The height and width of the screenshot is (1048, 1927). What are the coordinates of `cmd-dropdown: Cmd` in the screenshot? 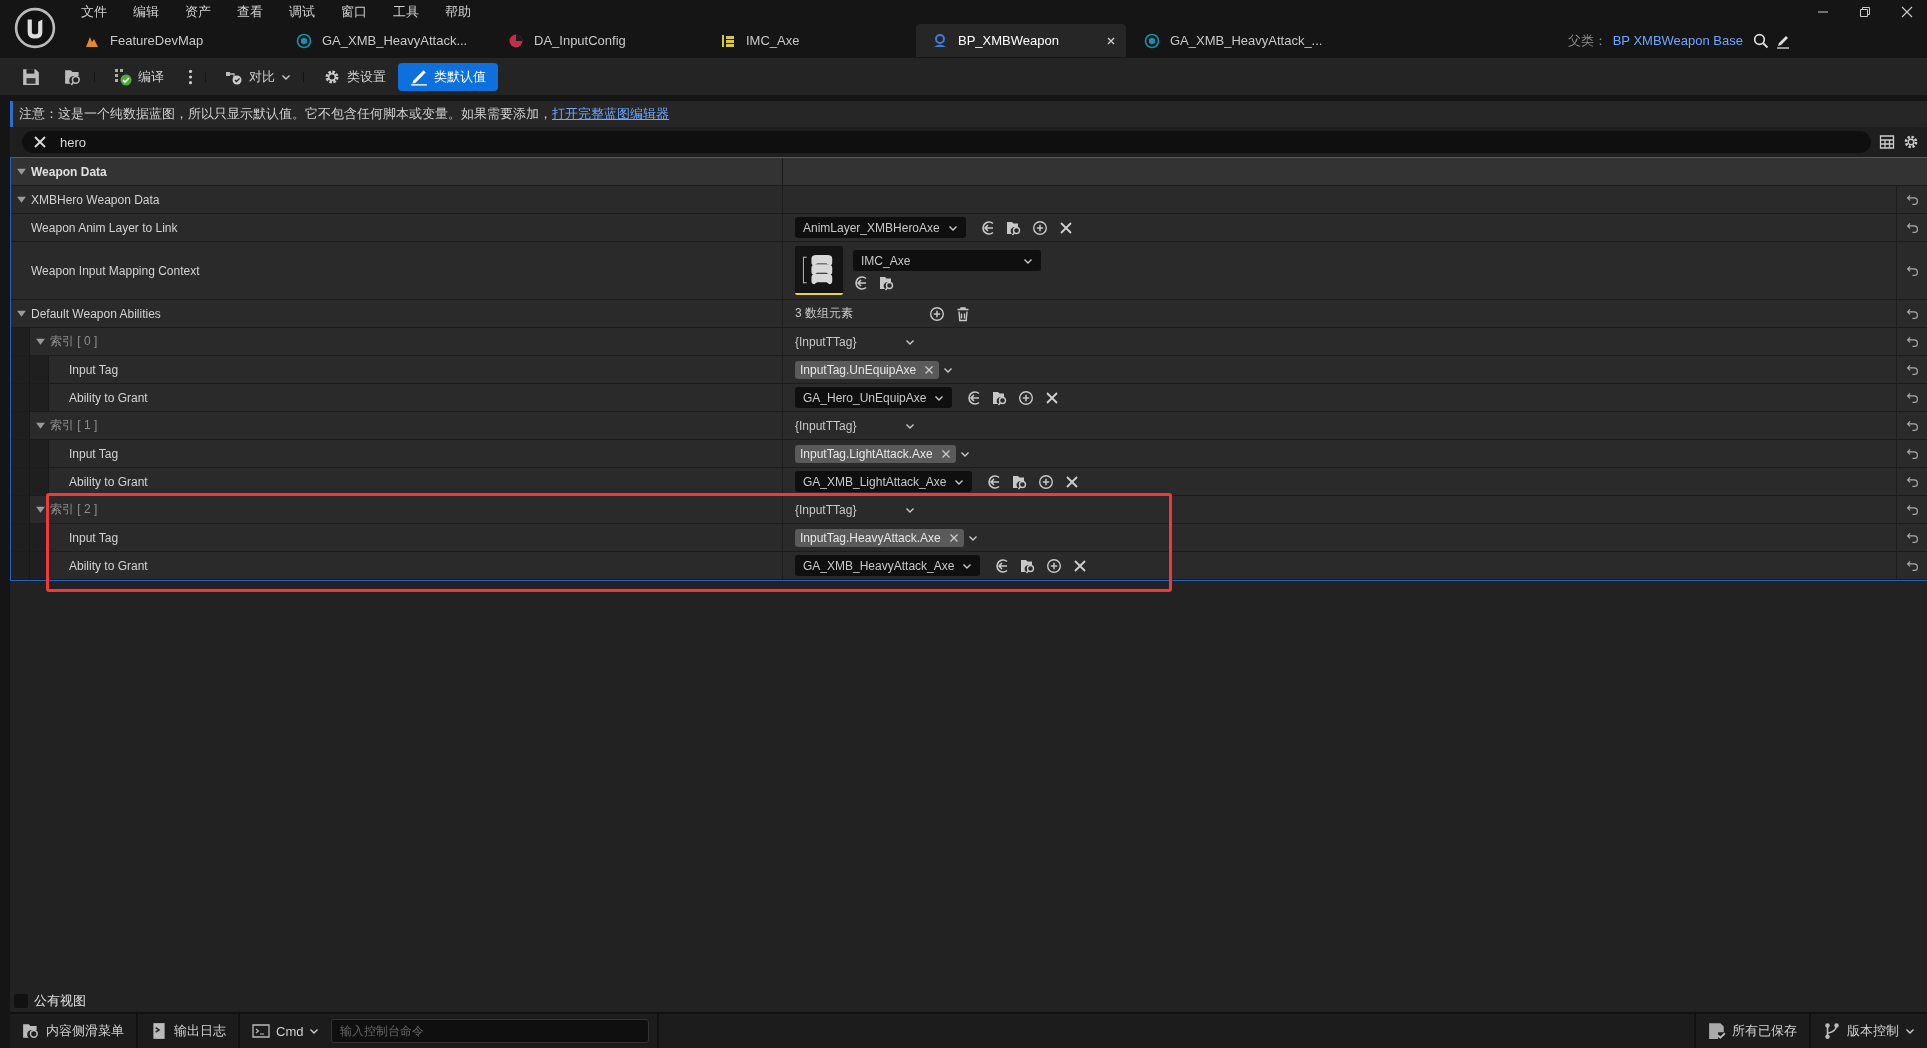 It's located at (286, 1031).